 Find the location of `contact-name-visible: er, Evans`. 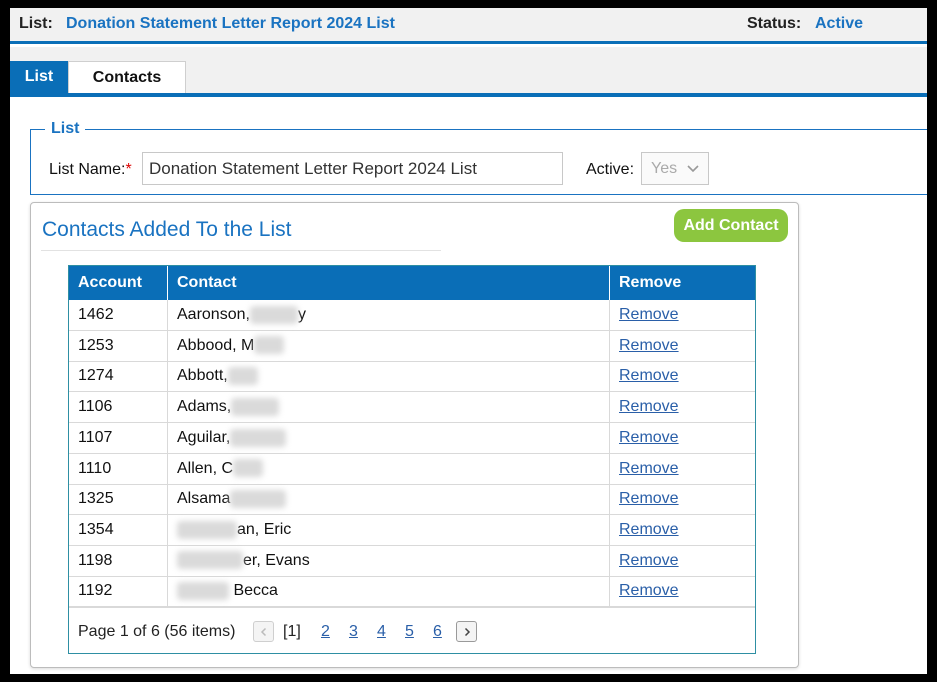

contact-name-visible: er, Evans is located at coordinates (276, 560).